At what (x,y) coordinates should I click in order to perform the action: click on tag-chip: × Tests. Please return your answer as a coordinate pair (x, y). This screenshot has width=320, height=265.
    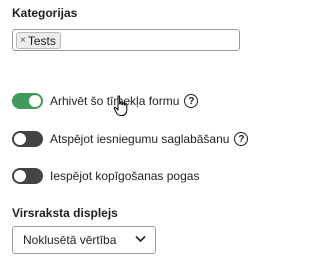
    Looking at the image, I should click on (38, 40).